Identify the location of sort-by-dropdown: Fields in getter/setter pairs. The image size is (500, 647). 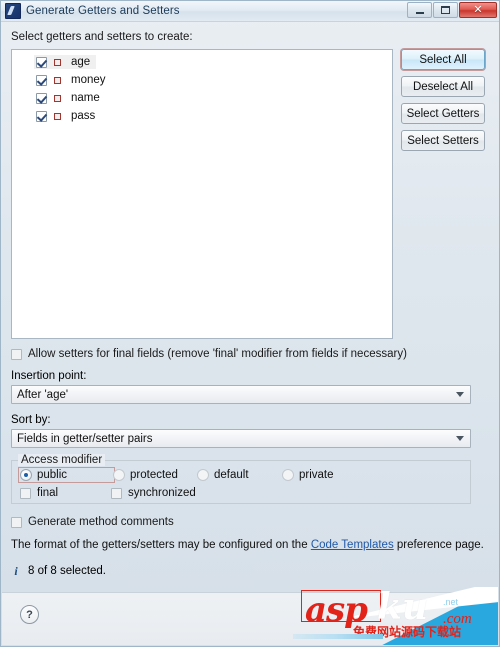
(241, 438).